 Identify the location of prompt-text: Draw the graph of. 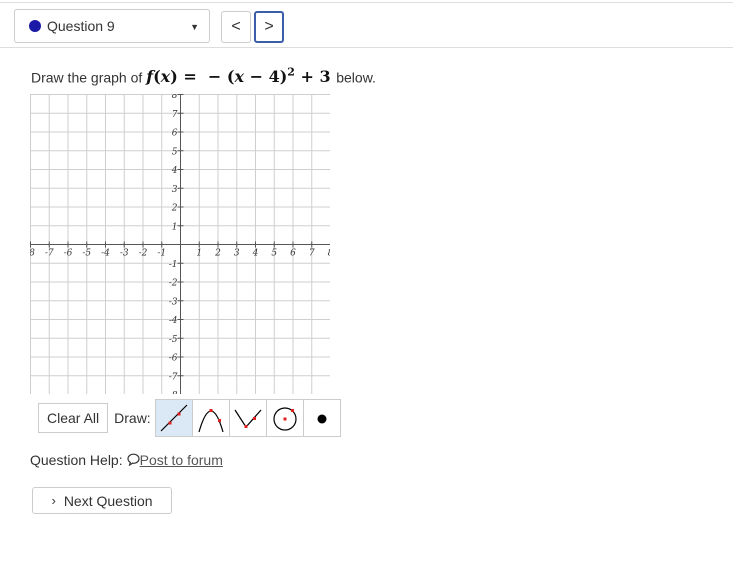
(87, 77).